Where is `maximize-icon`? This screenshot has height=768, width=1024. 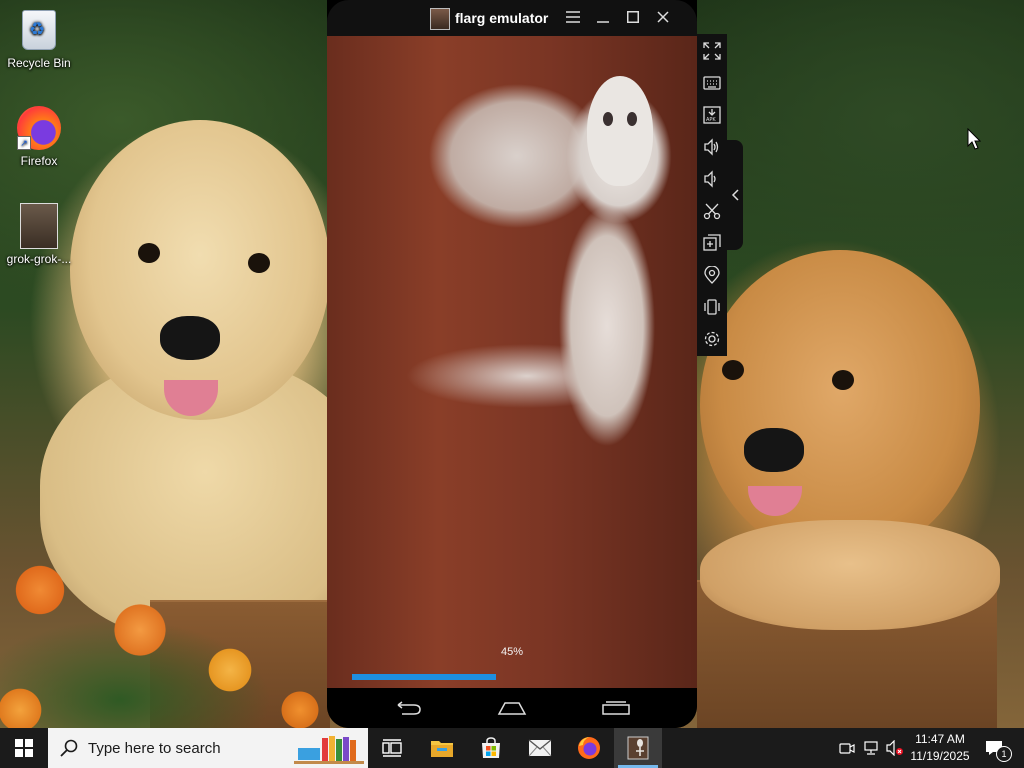 maximize-icon is located at coordinates (633, 17).